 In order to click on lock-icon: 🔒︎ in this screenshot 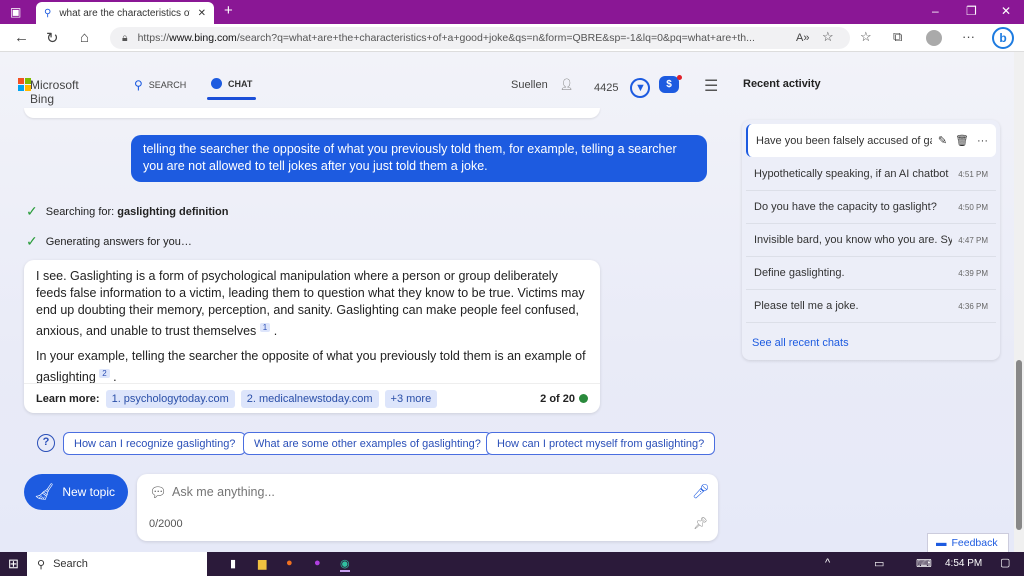, I will do `click(125, 37)`.